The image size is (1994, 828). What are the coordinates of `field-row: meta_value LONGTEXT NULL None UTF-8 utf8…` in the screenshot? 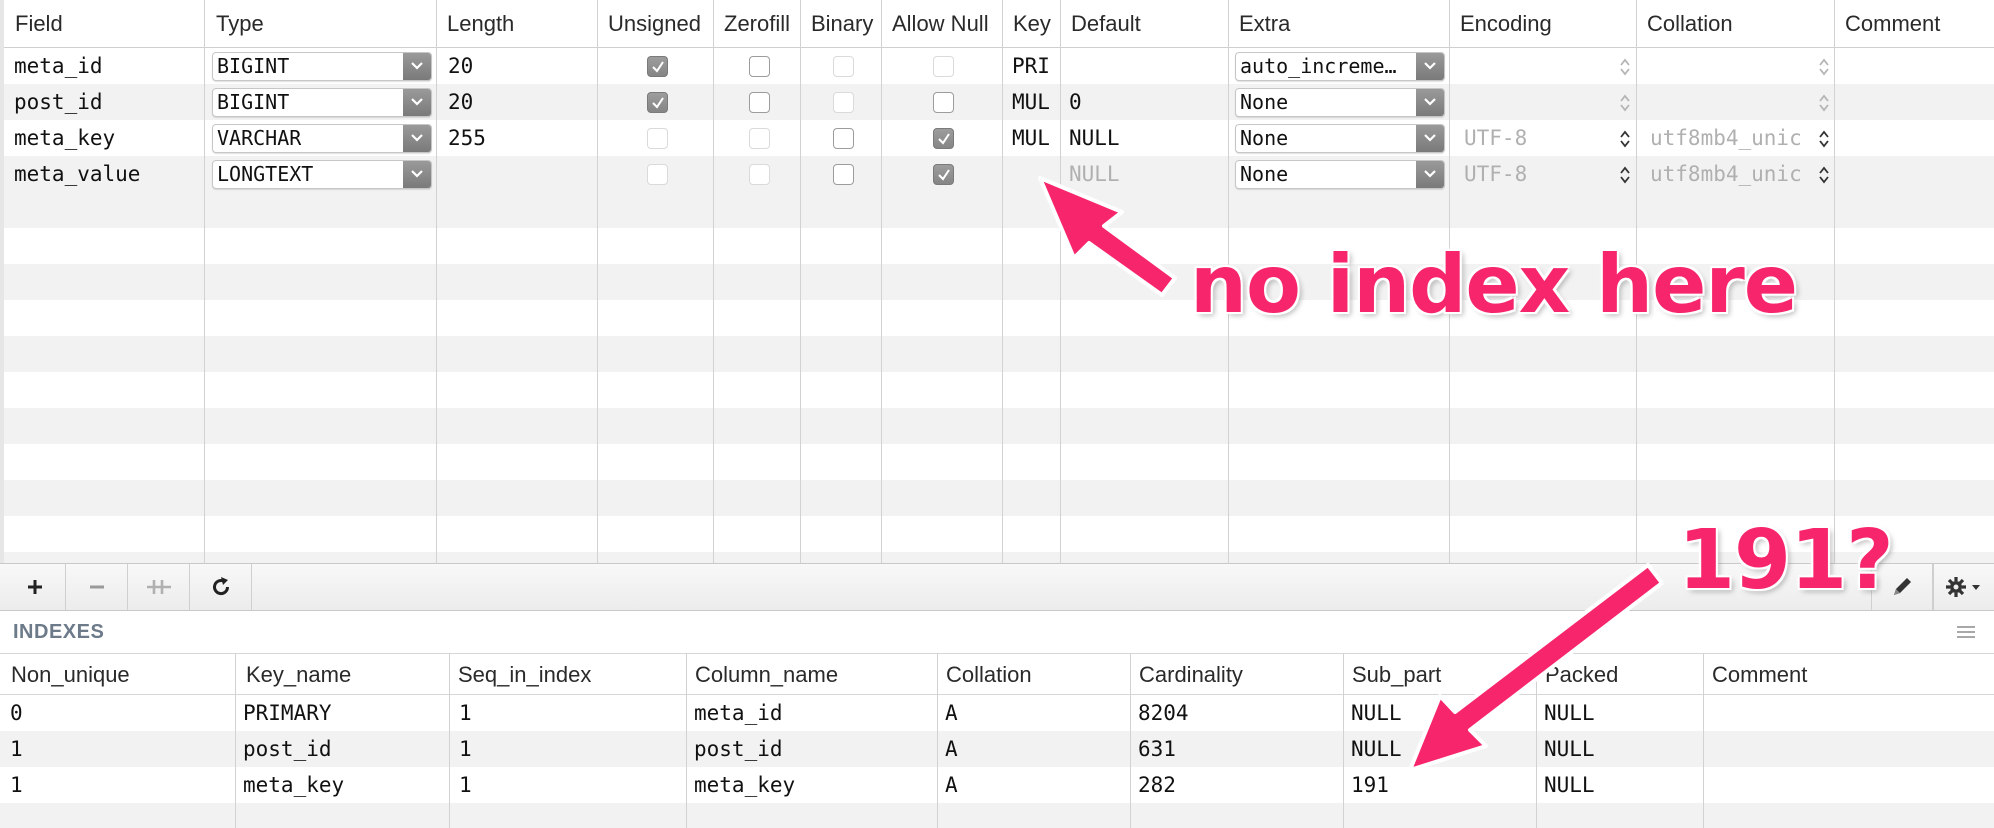 It's located at (999, 174).